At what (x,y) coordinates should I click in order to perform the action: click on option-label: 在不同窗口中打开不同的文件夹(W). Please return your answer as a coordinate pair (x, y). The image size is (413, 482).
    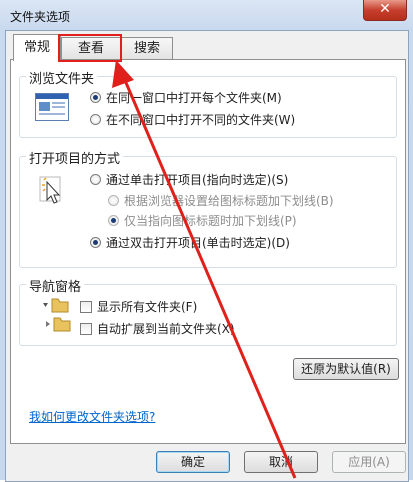
    Looking at the image, I should click on (201, 120).